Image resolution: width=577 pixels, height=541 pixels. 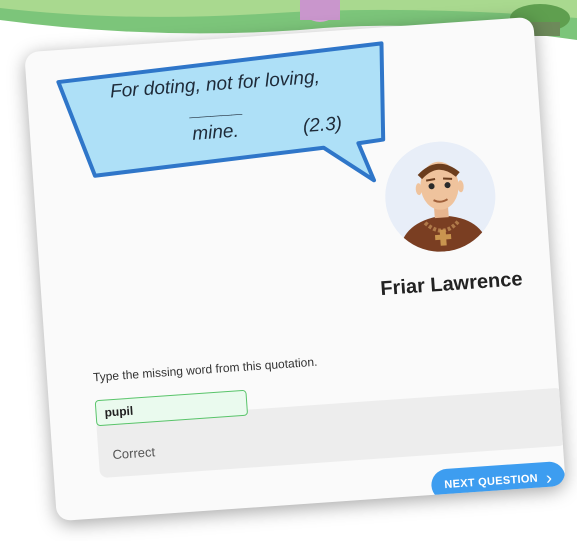 I want to click on quotation-line-2: mine., so click(x=215, y=132).